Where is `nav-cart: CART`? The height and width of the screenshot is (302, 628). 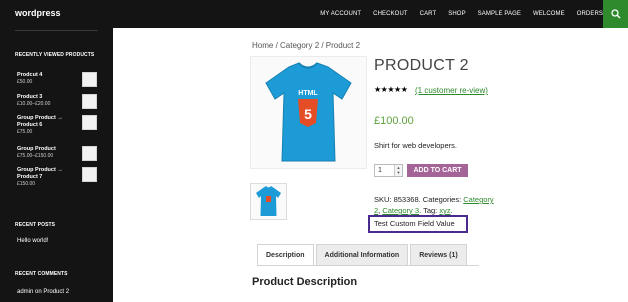 nav-cart: CART is located at coordinates (428, 14).